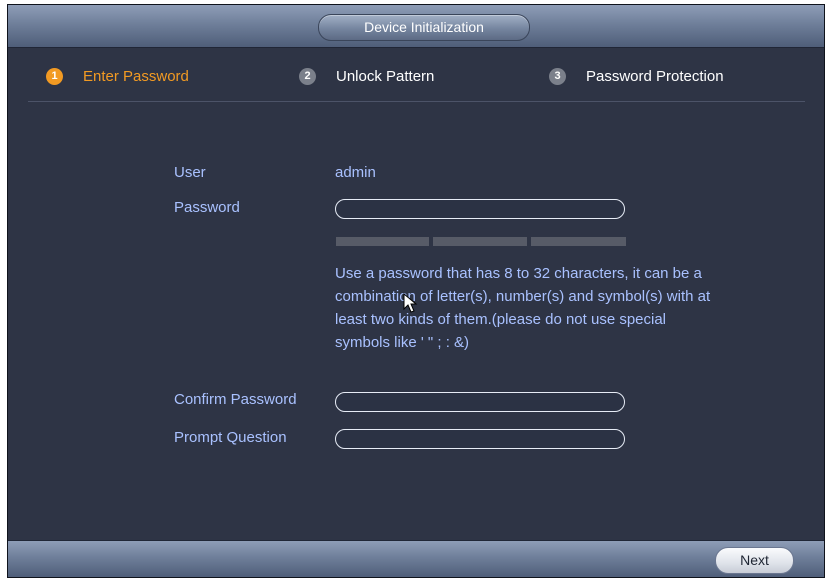 This screenshot has width=826, height=579. Describe the element at coordinates (230, 437) in the screenshot. I see `prompt-question-label: Prompt Question` at that location.